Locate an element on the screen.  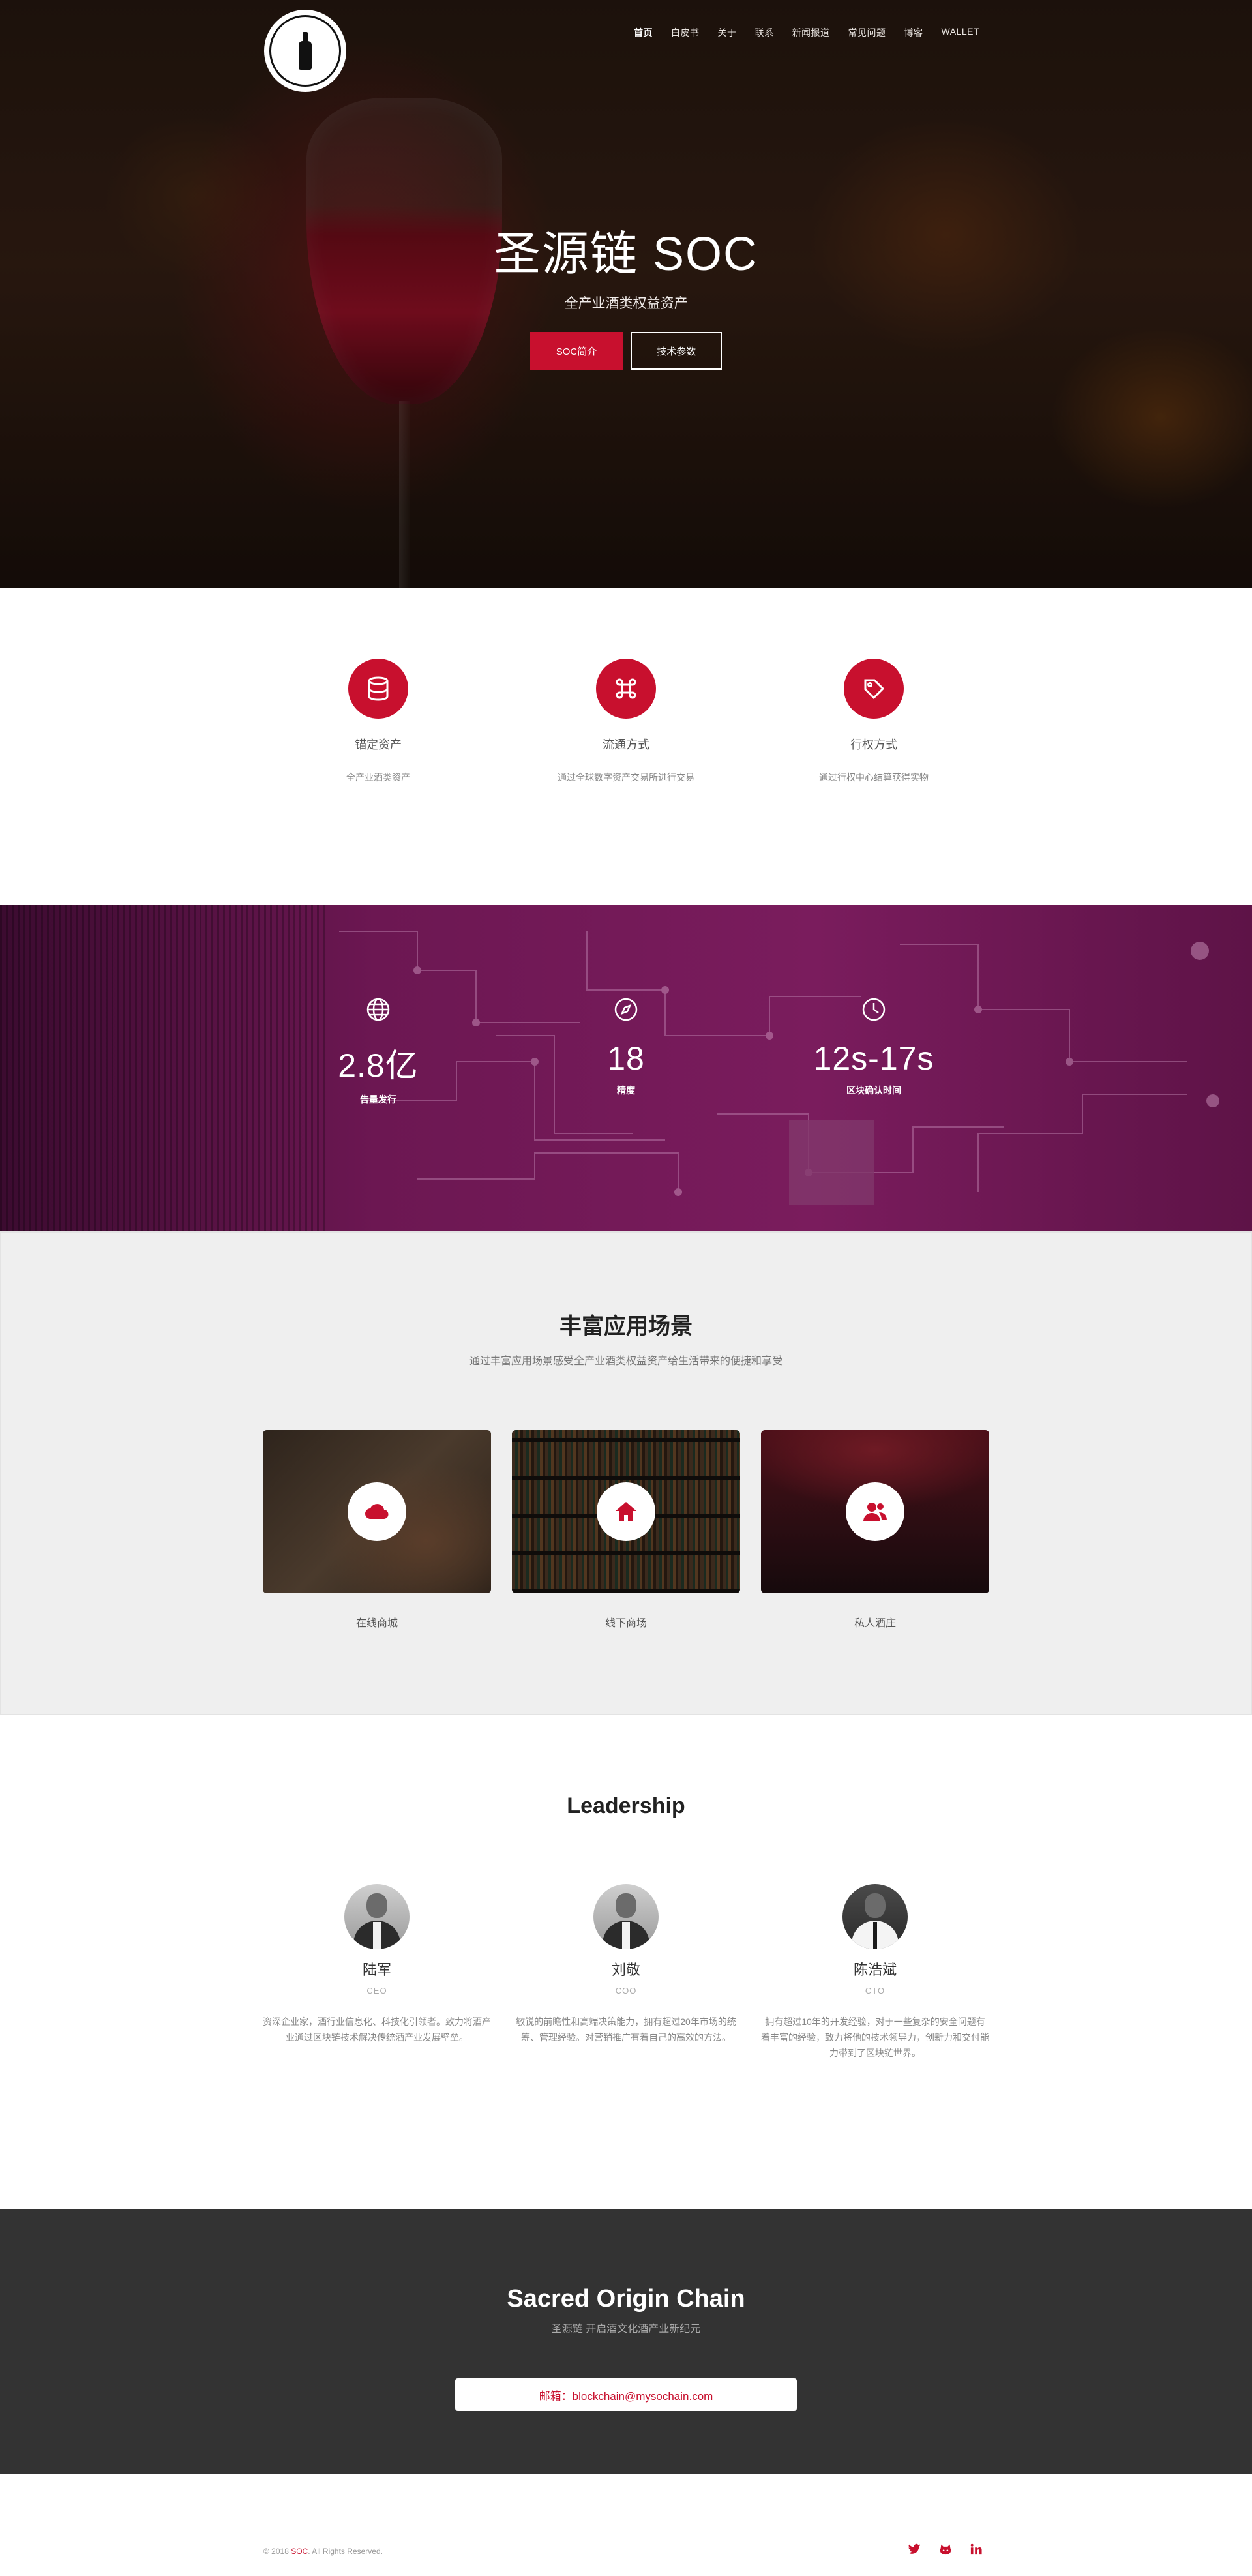
leader-name: 陆军 is located at coordinates (376, 1970).